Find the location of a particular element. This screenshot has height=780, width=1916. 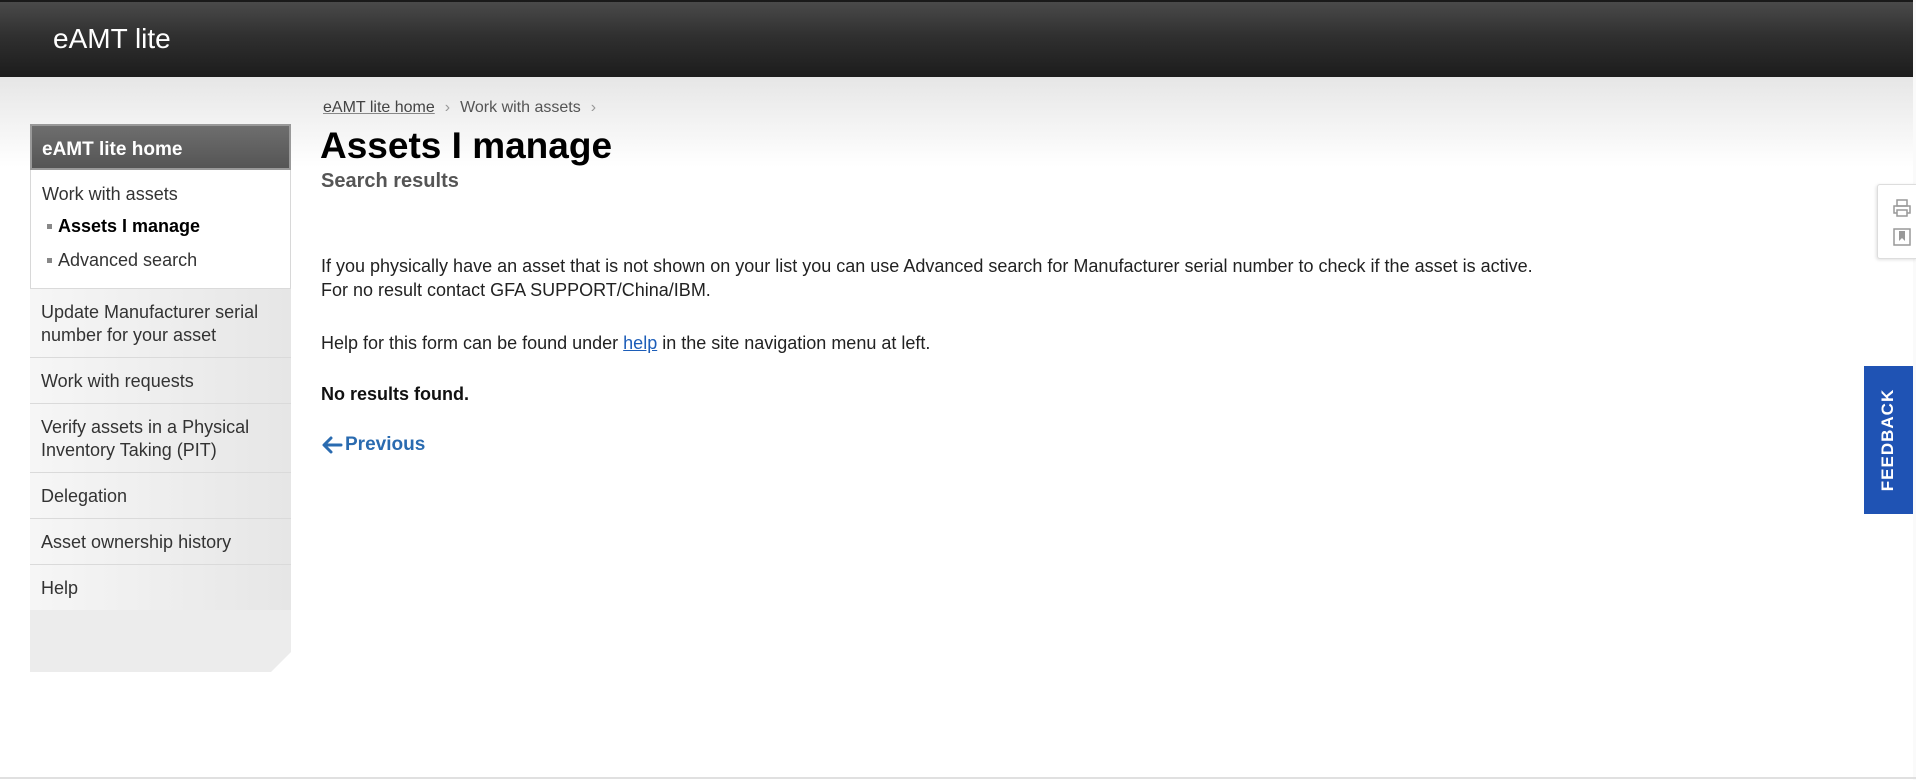

arrow-left-icon is located at coordinates (332, 445).